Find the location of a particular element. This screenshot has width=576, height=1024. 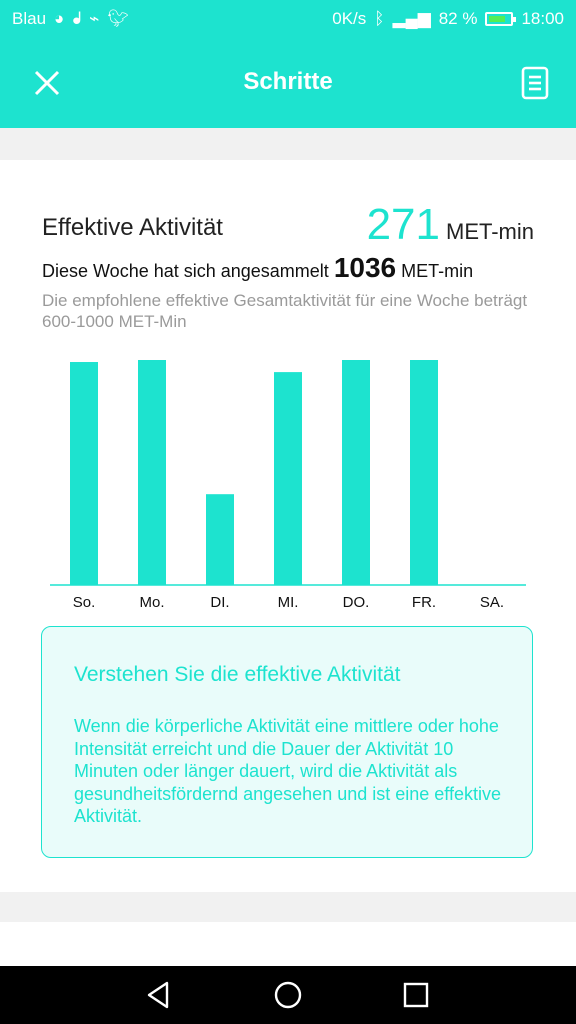

app-bar: Schritte is located at coordinates (288, 84).